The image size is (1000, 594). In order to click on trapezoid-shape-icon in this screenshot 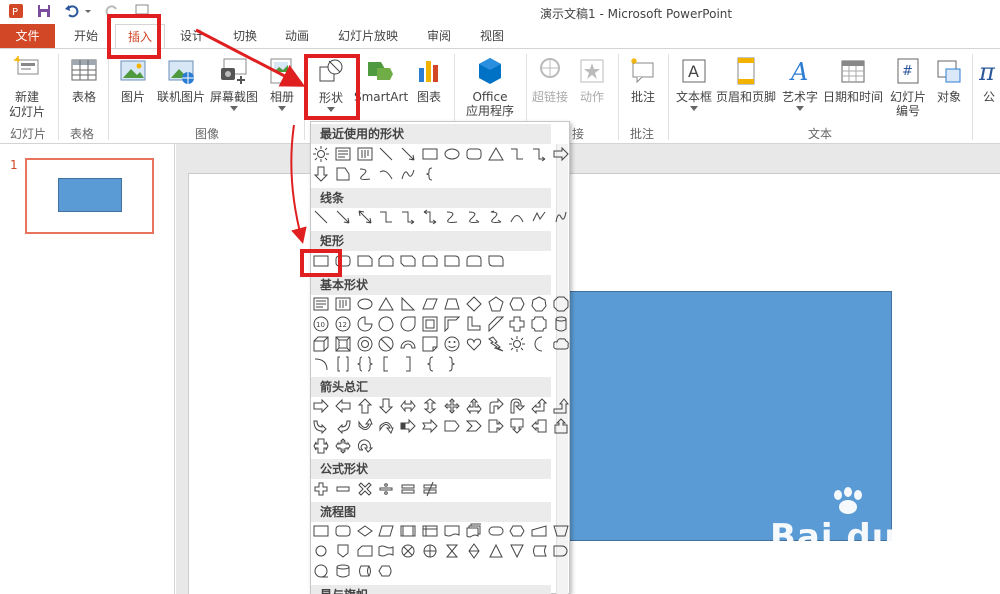, I will do `click(452, 304)`.